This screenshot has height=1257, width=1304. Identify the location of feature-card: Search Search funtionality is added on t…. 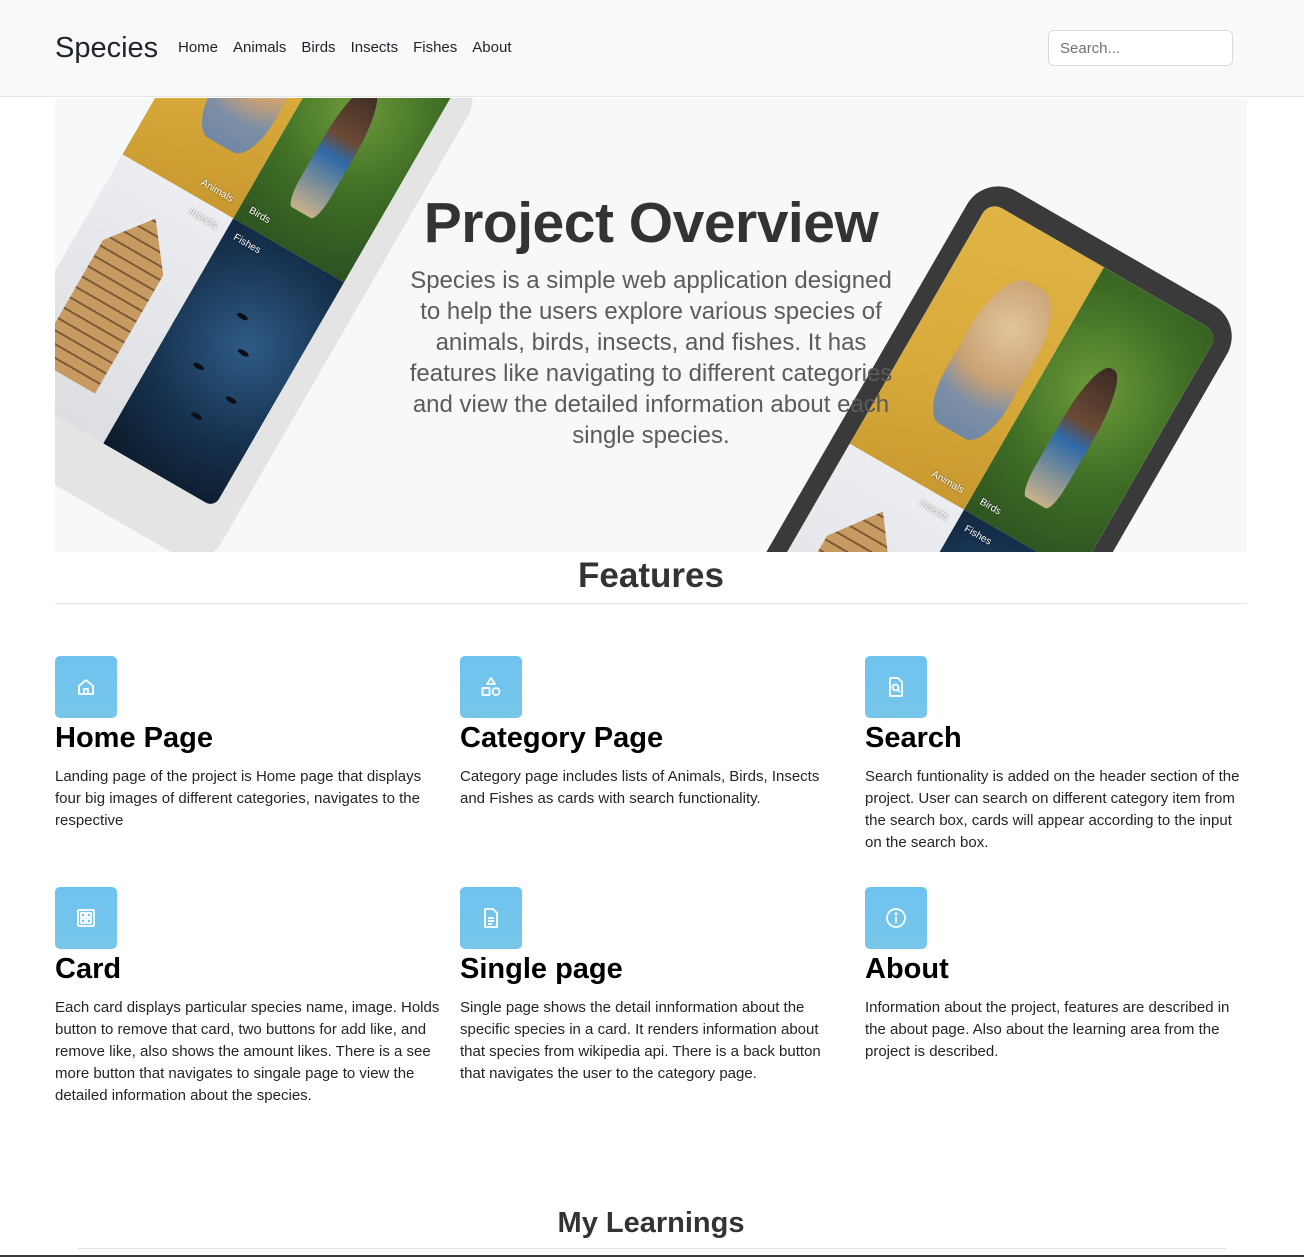
(1057, 755).